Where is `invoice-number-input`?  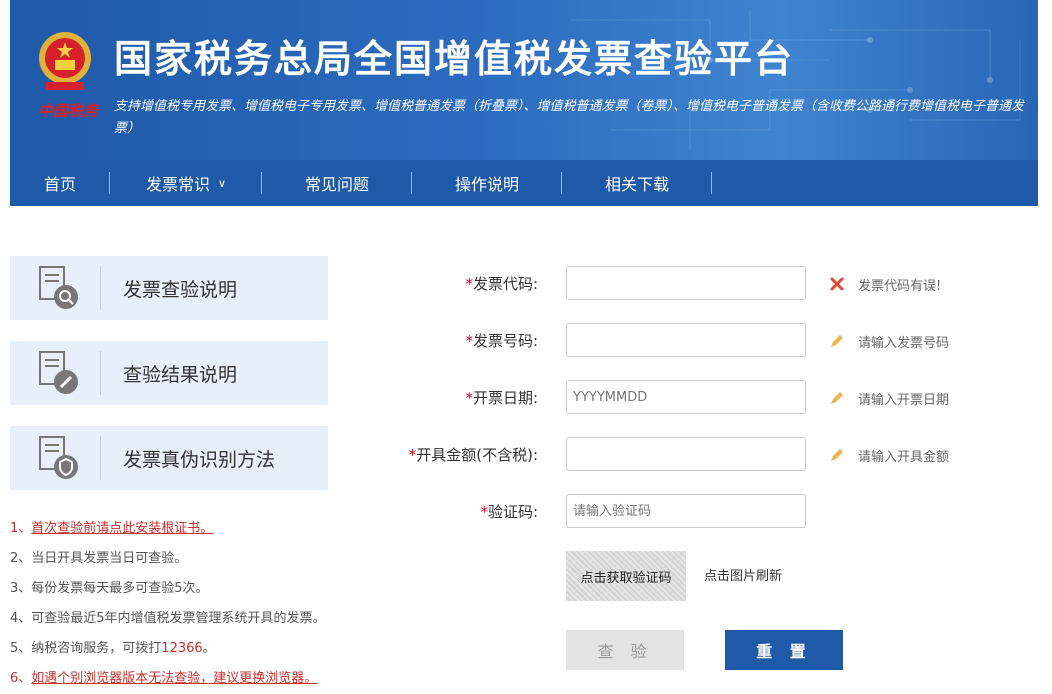 invoice-number-input is located at coordinates (686, 340).